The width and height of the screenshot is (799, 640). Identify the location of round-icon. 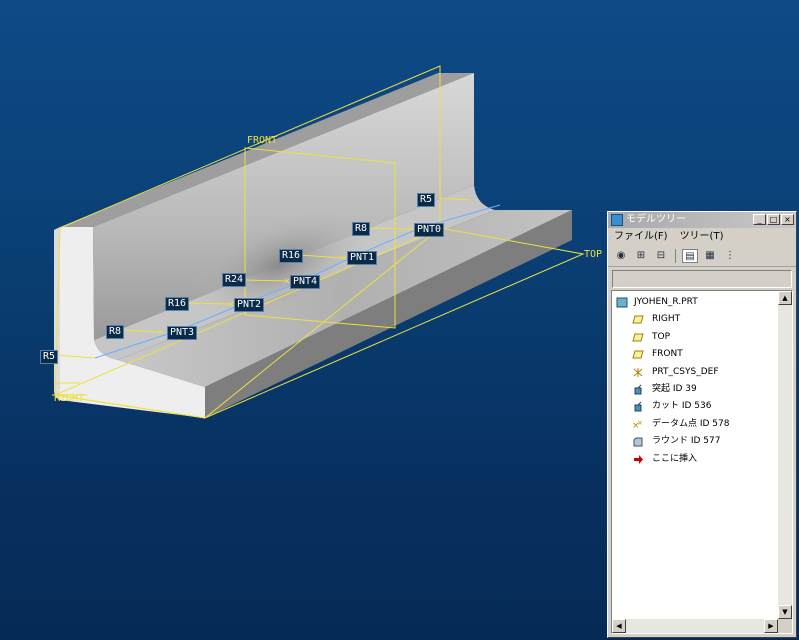
(638, 442).